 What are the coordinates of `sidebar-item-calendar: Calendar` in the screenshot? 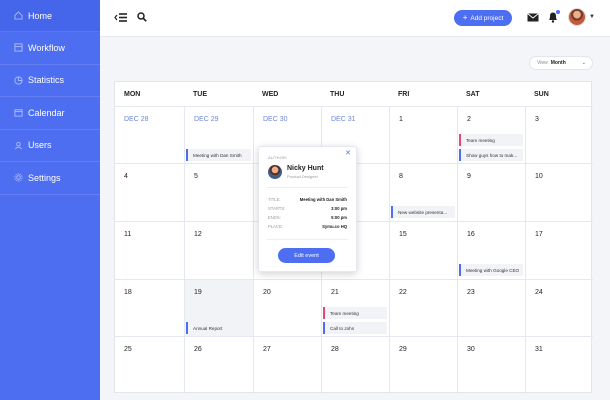 It's located at (50, 113).